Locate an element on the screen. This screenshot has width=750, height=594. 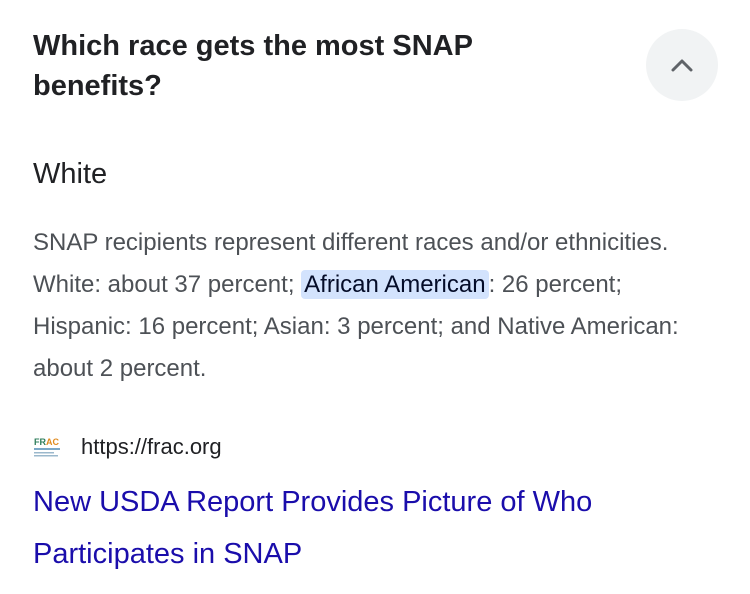
frac-logo-icon: FR AC is located at coordinates (47, 447).